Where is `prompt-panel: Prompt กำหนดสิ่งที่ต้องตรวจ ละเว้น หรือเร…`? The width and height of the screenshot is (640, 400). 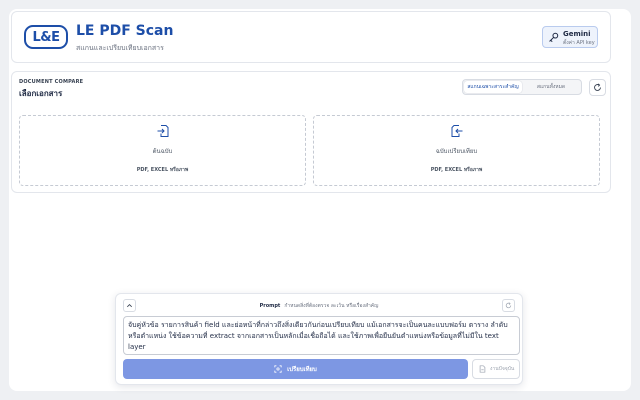 prompt-panel: Prompt กำหนดสิ่งที่ต้องตรวจ ละเว้น หรือเร… is located at coordinates (319, 339).